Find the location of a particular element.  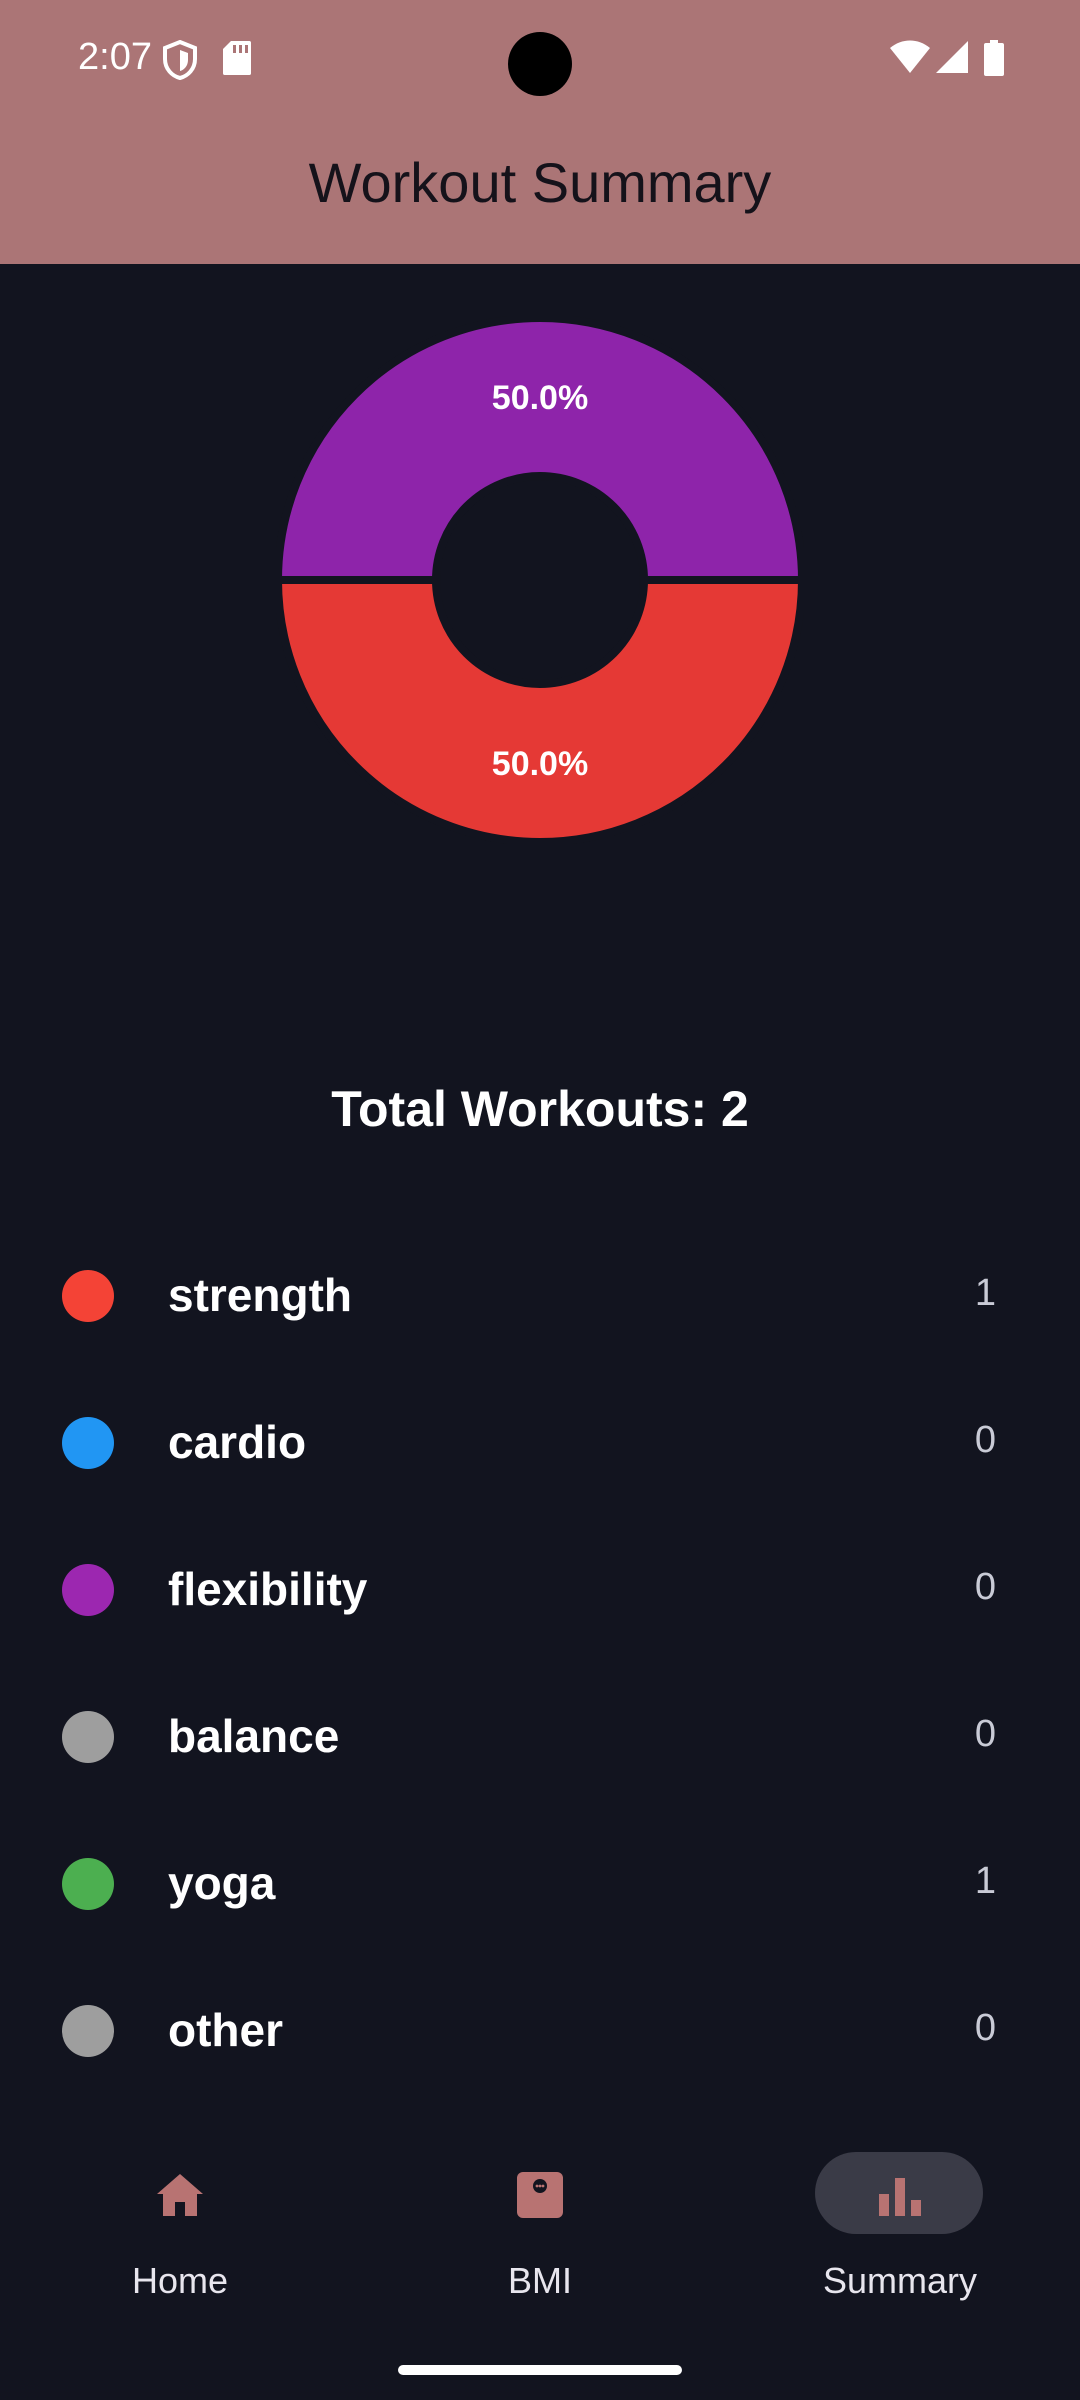

nav-item-summary: Summary is located at coordinates (900, 2210).